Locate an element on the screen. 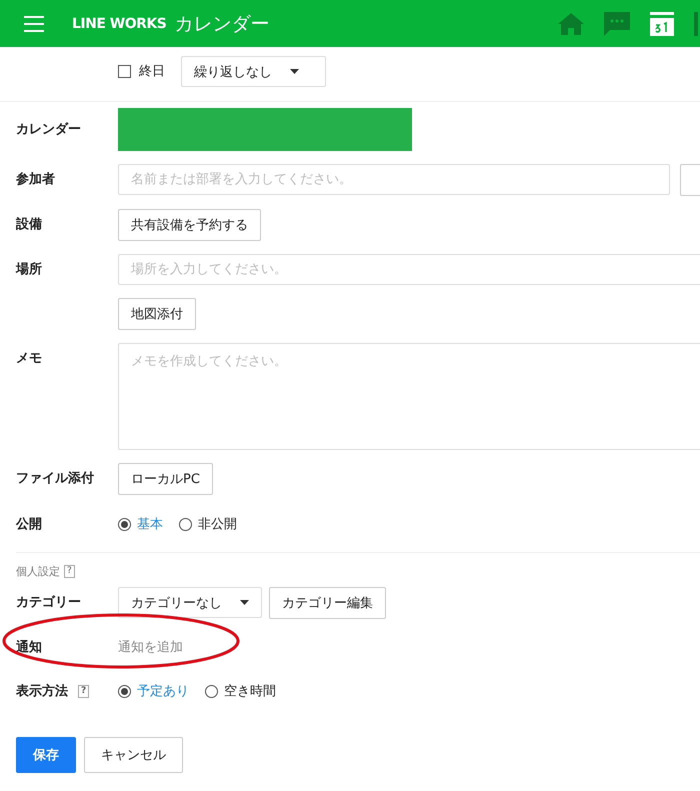 The height and width of the screenshot is (791, 700). repeat-dropdown: 繰り返しなし is located at coordinates (253, 71).